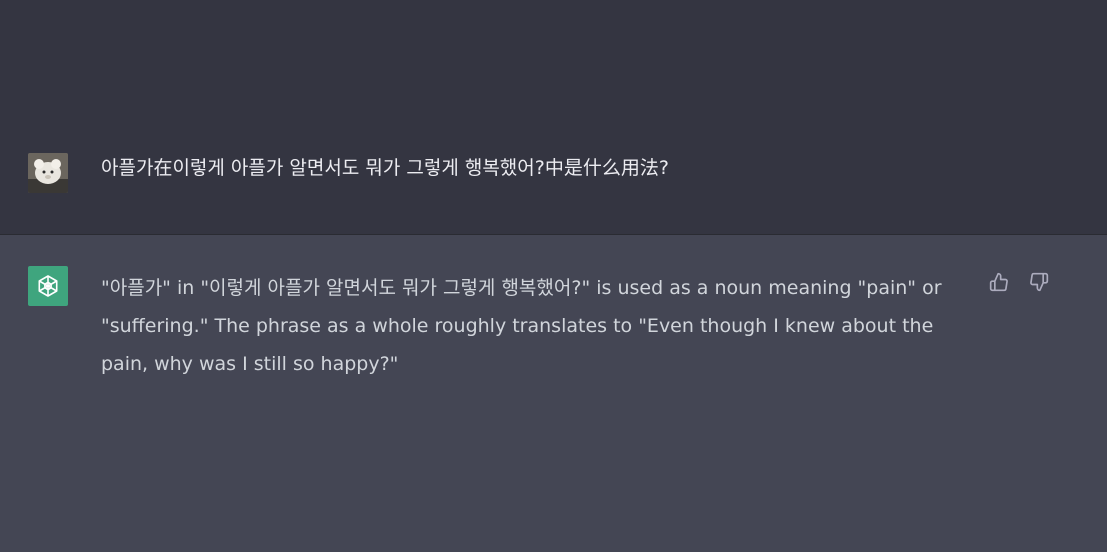 The width and height of the screenshot is (1107, 552). Describe the element at coordinates (48, 286) in the screenshot. I see `openai-logo-icon` at that location.